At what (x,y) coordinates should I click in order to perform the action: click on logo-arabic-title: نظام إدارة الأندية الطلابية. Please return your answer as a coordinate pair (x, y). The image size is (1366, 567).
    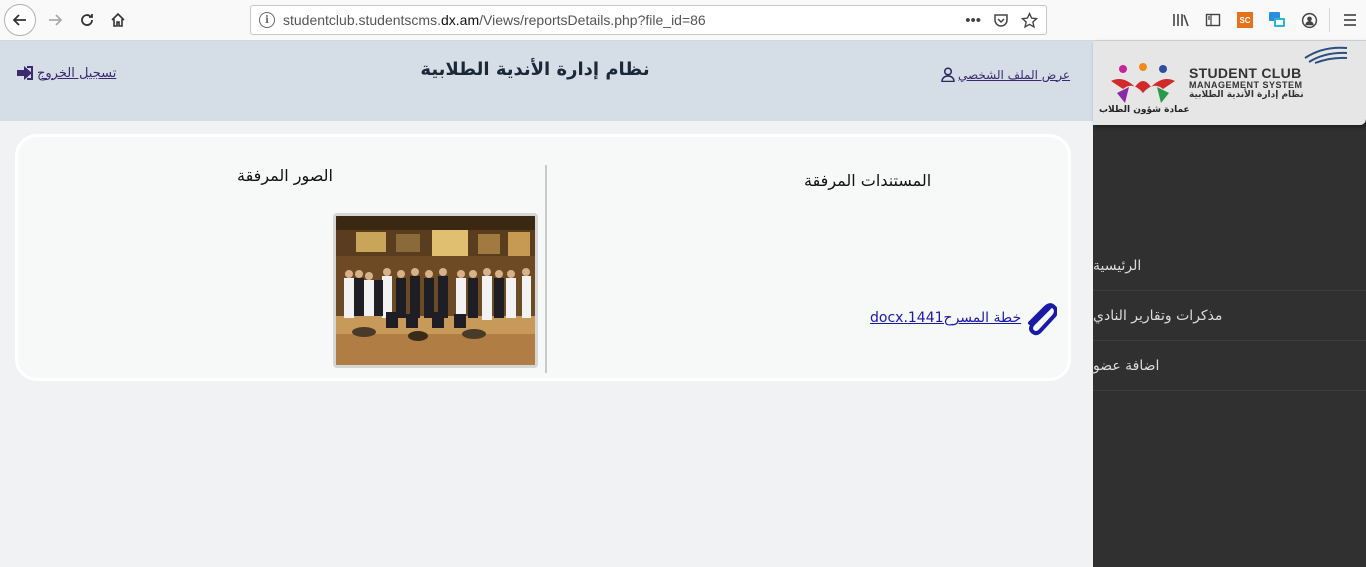
    Looking at the image, I should click on (1246, 95).